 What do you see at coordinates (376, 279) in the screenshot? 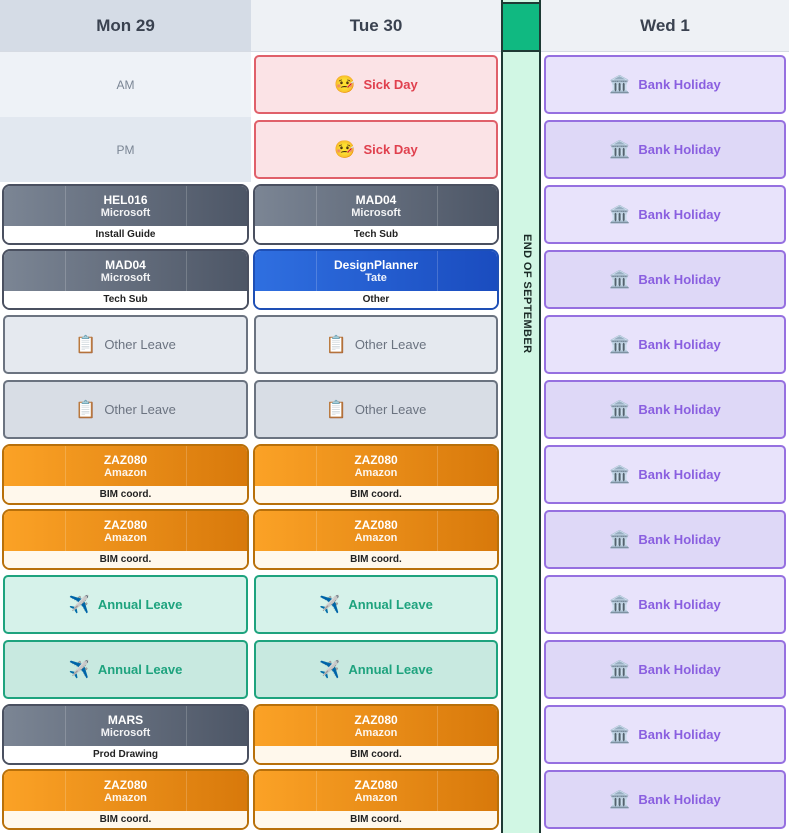
I see `project-card: DesignPlanner Tate Other` at bounding box center [376, 279].